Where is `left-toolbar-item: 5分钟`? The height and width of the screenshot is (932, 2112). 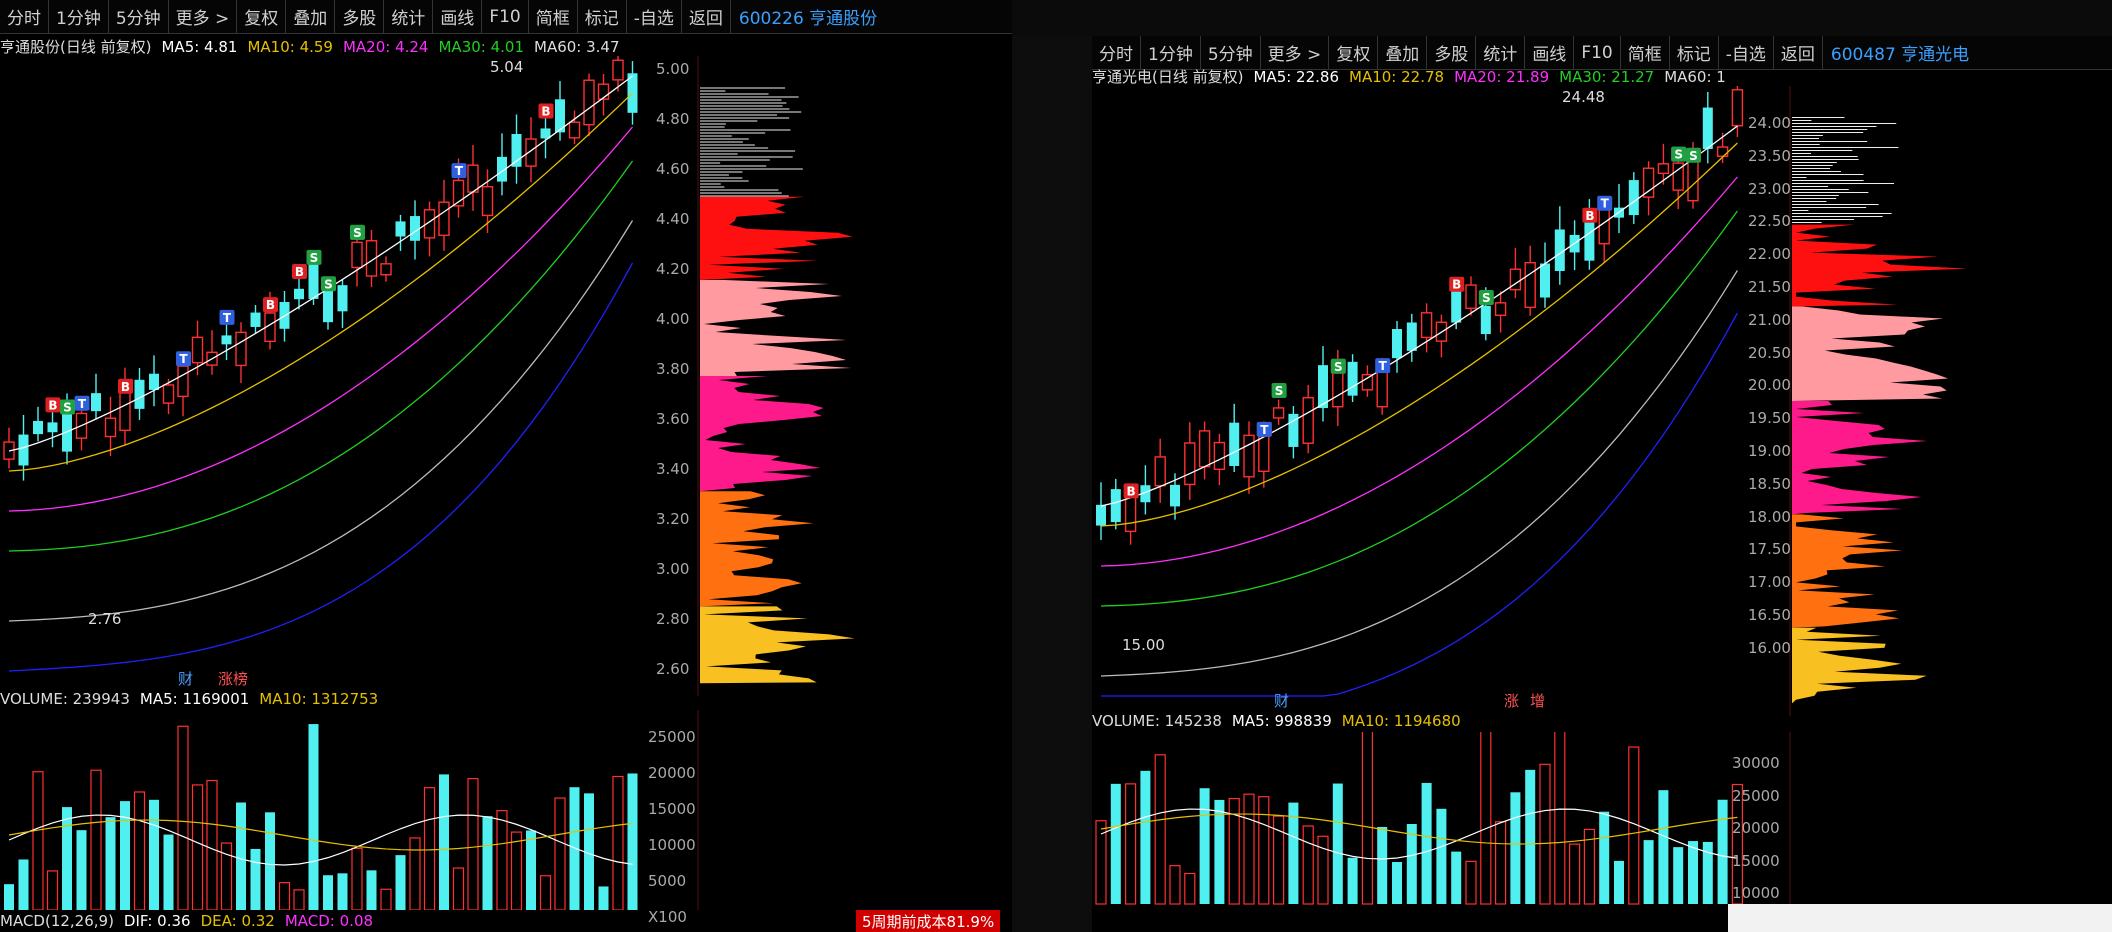
left-toolbar-item: 5分钟 is located at coordinates (139, 17).